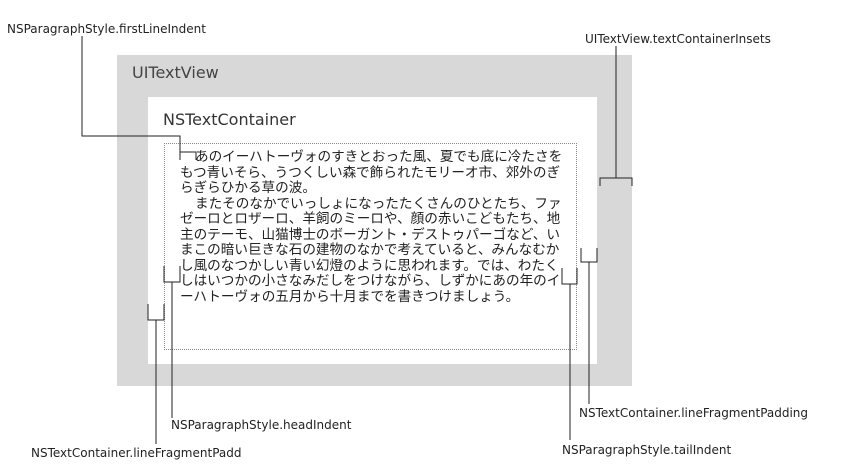 Image resolution: width=850 pixels, height=476 pixels. I want to click on text-container-insets-label: UITextView.textContainerInsets, so click(678, 39).